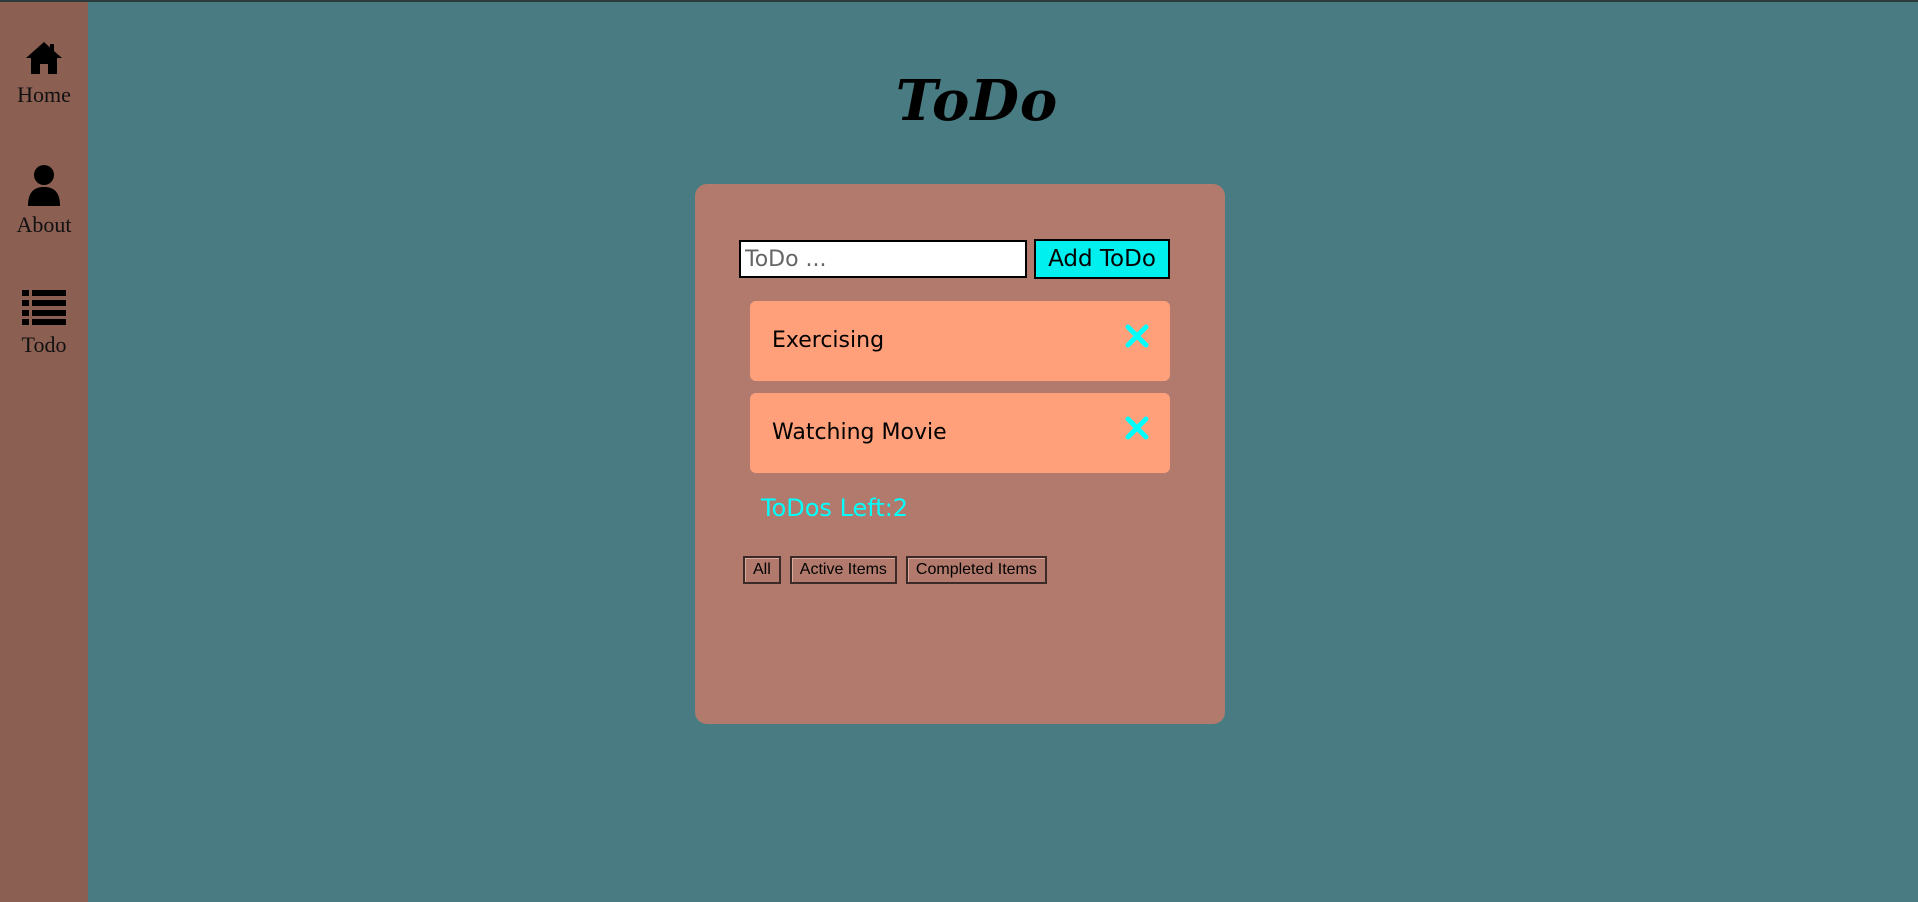  Describe the element at coordinates (977, 101) in the screenshot. I see `page-title: ToDo` at that location.